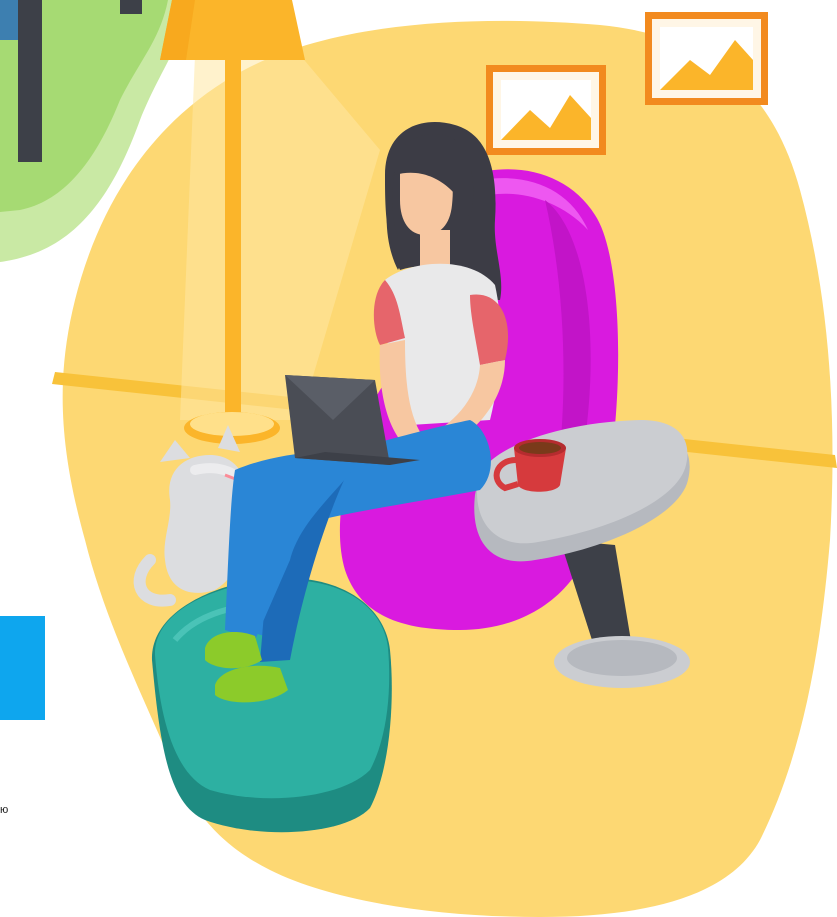 The image size is (837, 917). What do you see at coordinates (706, 58) in the screenshot?
I see `picture-frame-right` at bounding box center [706, 58].